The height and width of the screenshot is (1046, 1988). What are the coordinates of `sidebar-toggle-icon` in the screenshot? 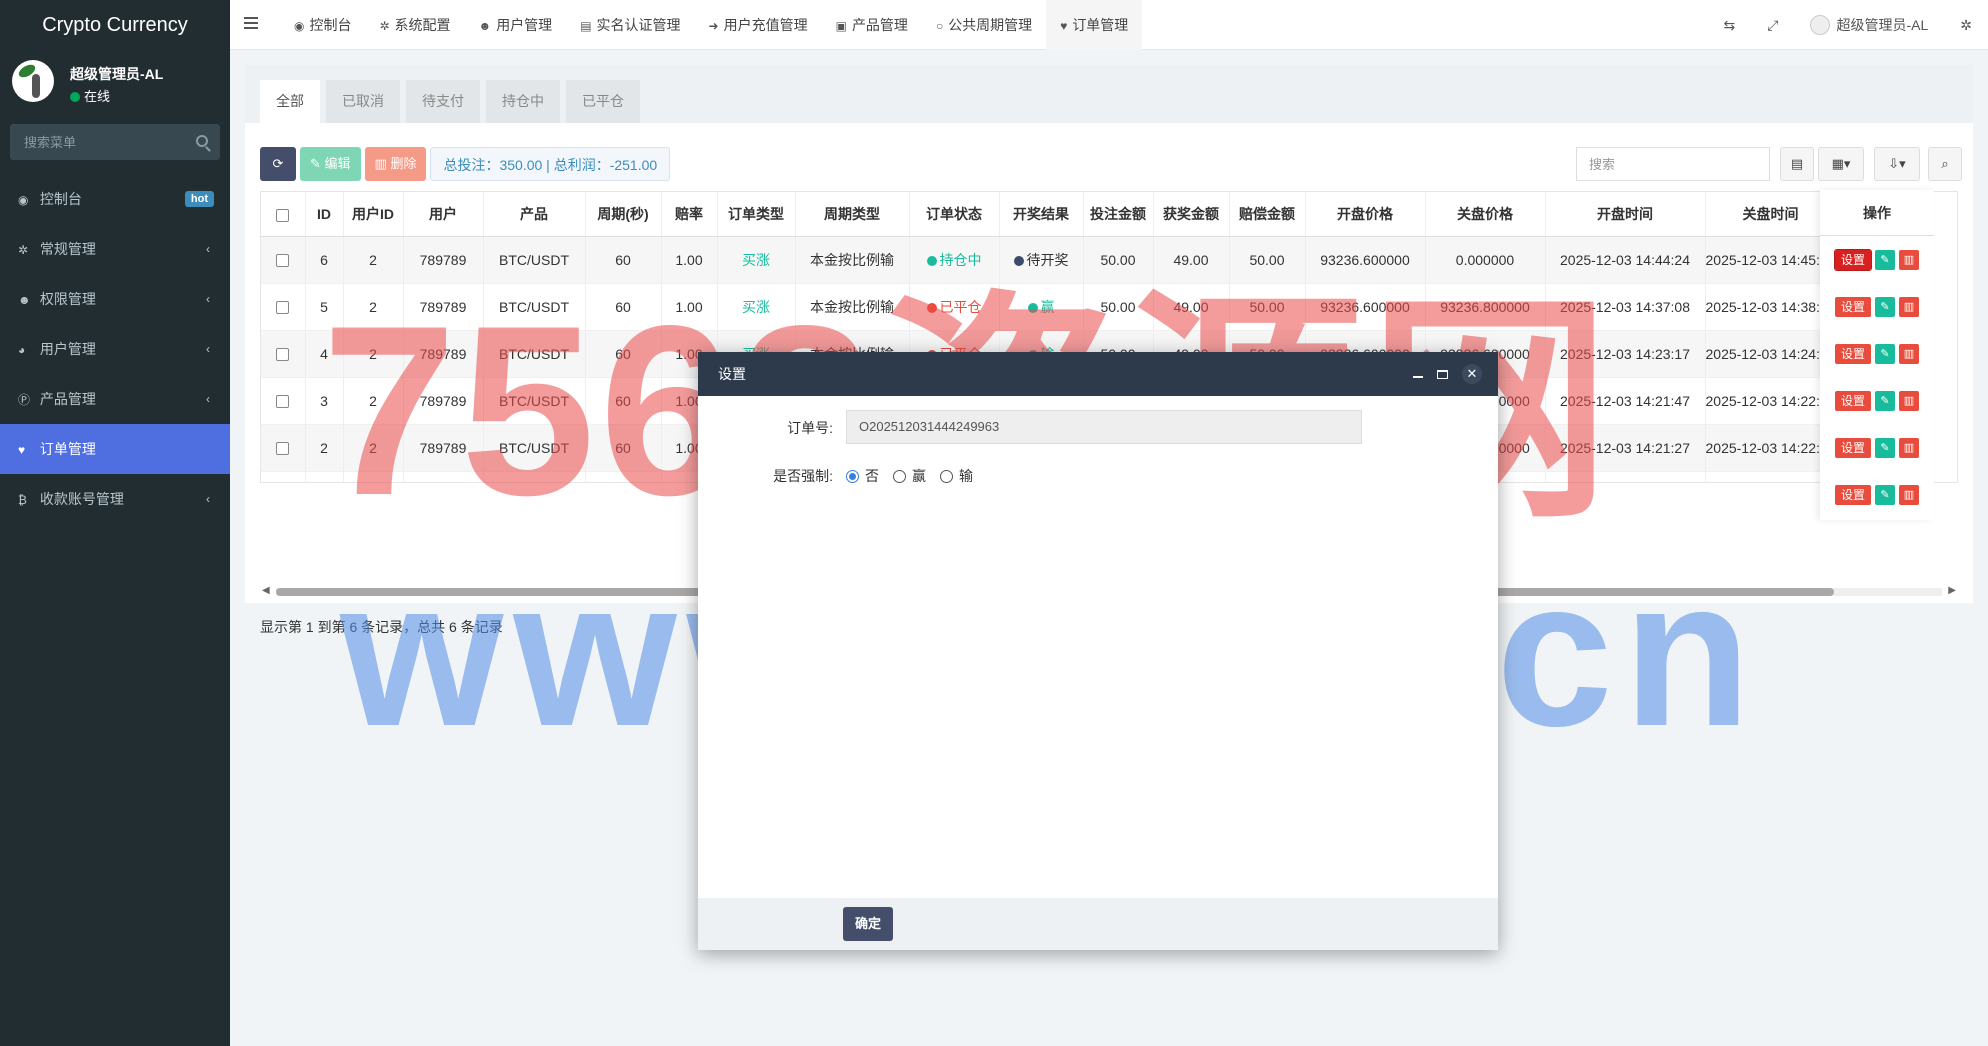 It's located at (251, 23).